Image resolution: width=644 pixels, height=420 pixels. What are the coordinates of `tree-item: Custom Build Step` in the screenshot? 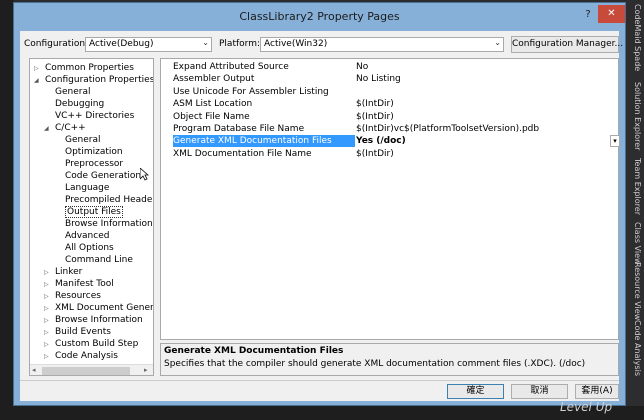 It's located at (96, 344).